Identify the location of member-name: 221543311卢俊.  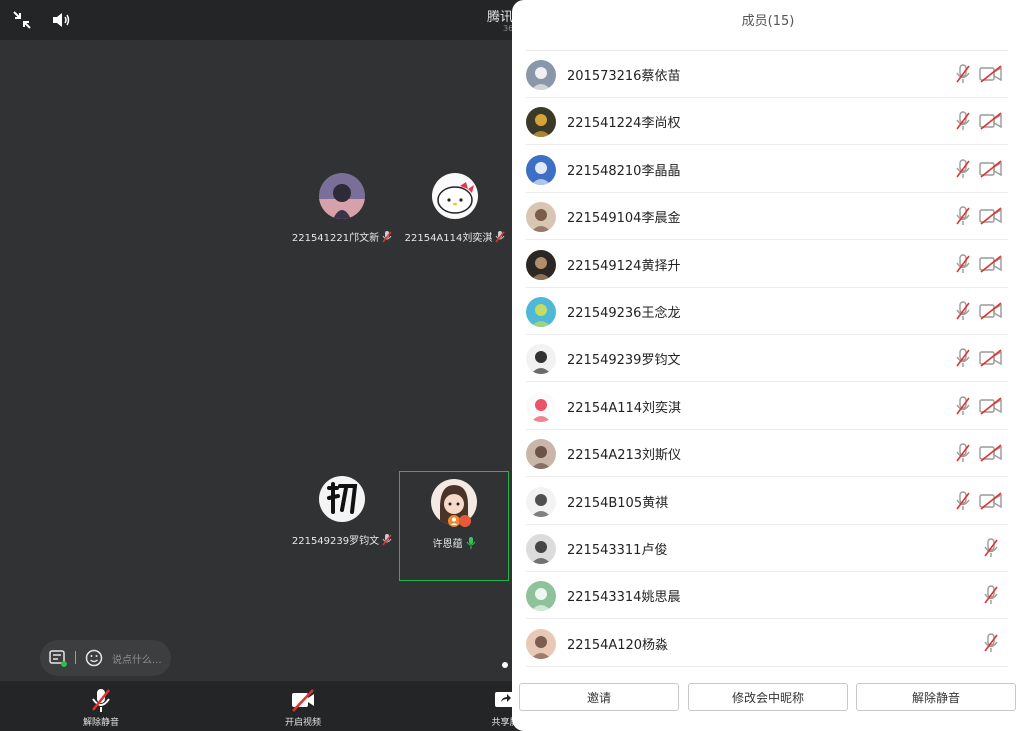
(617, 550).